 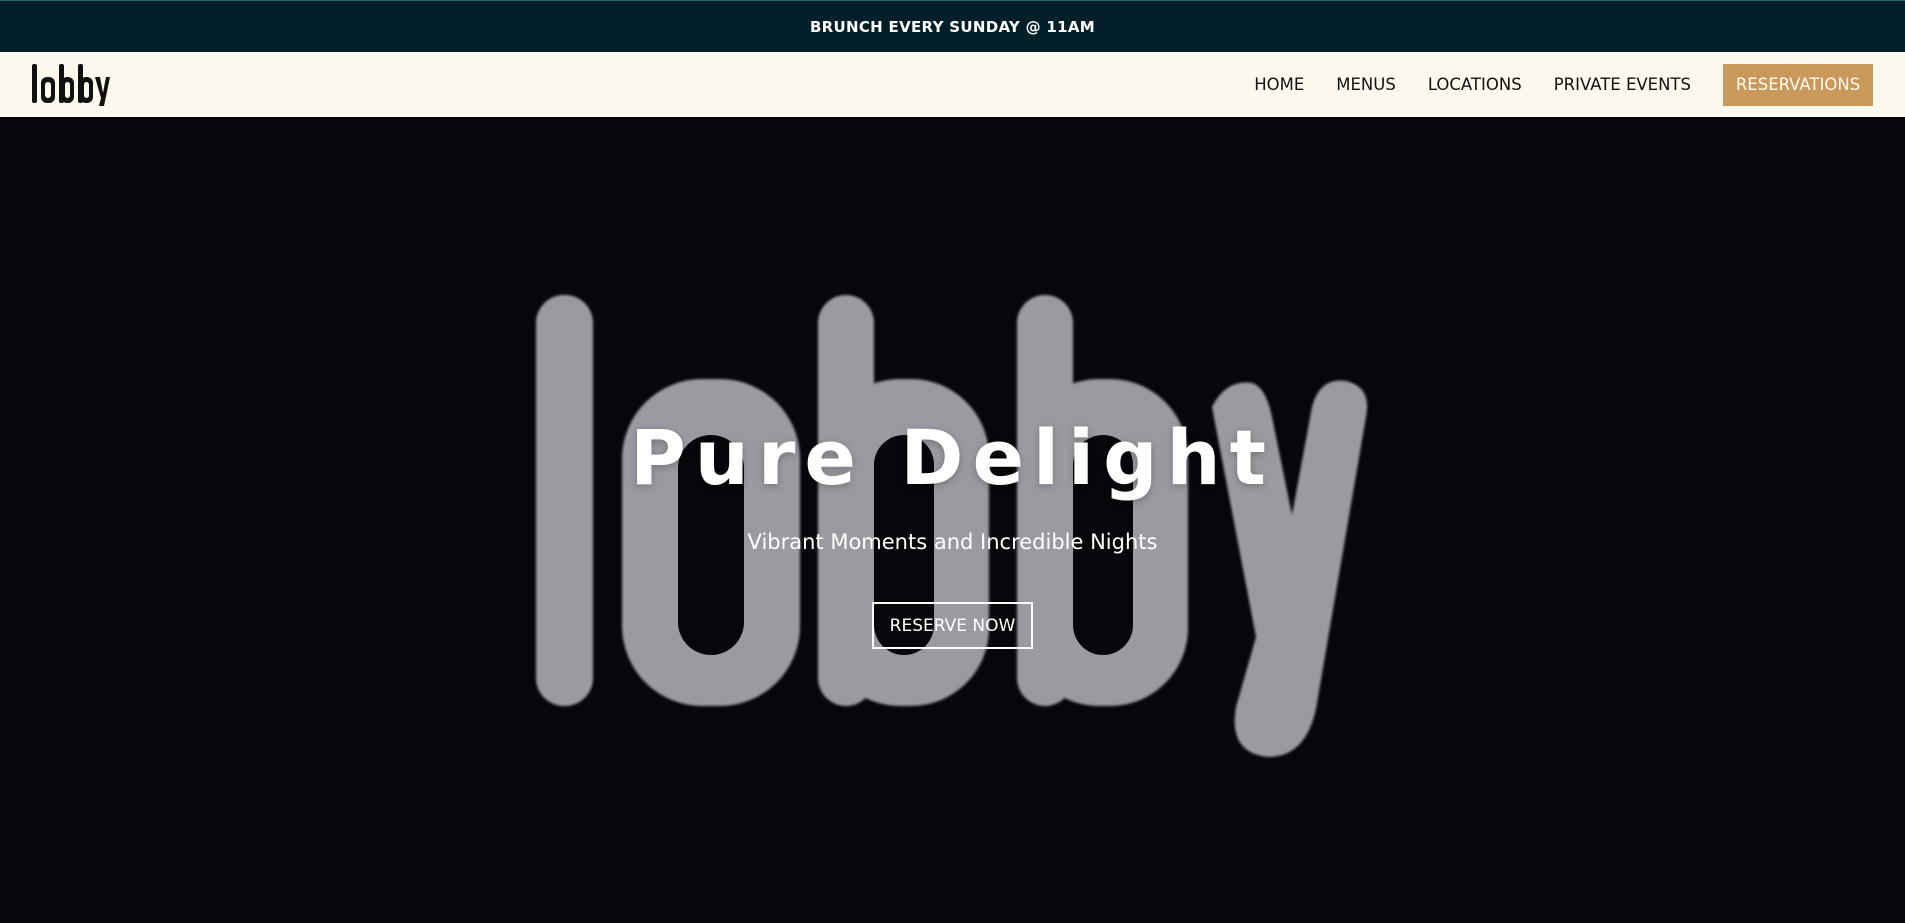 I want to click on site-logo, so click(x=70, y=84).